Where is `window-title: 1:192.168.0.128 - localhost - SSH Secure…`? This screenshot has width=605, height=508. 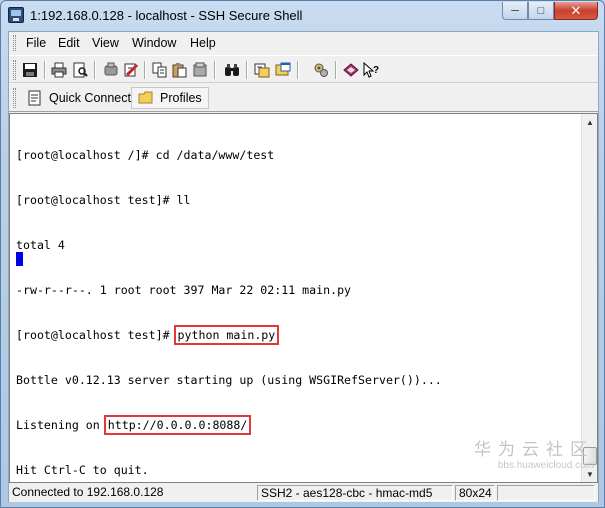
window-title: 1:192.168.0.128 - localhost - SSH Secure… is located at coordinates (166, 15).